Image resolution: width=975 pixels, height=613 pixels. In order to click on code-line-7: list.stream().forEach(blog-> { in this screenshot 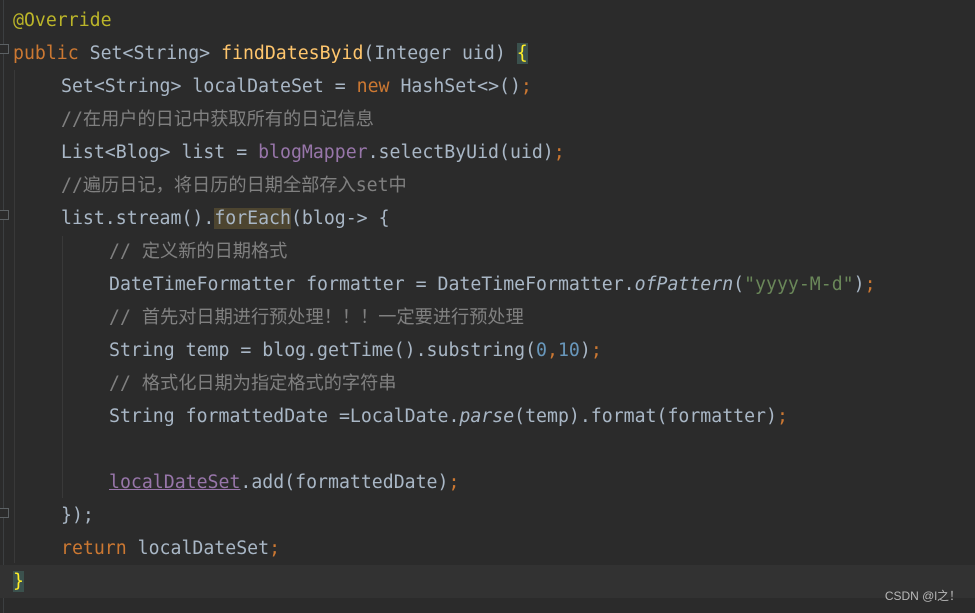, I will do `click(487, 218)`.